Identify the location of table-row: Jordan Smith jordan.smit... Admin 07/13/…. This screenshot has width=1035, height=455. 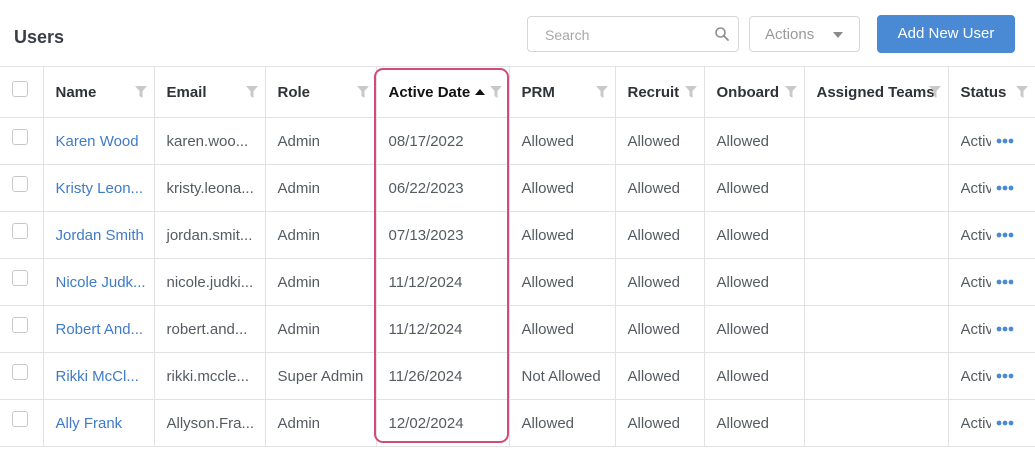
(517, 235).